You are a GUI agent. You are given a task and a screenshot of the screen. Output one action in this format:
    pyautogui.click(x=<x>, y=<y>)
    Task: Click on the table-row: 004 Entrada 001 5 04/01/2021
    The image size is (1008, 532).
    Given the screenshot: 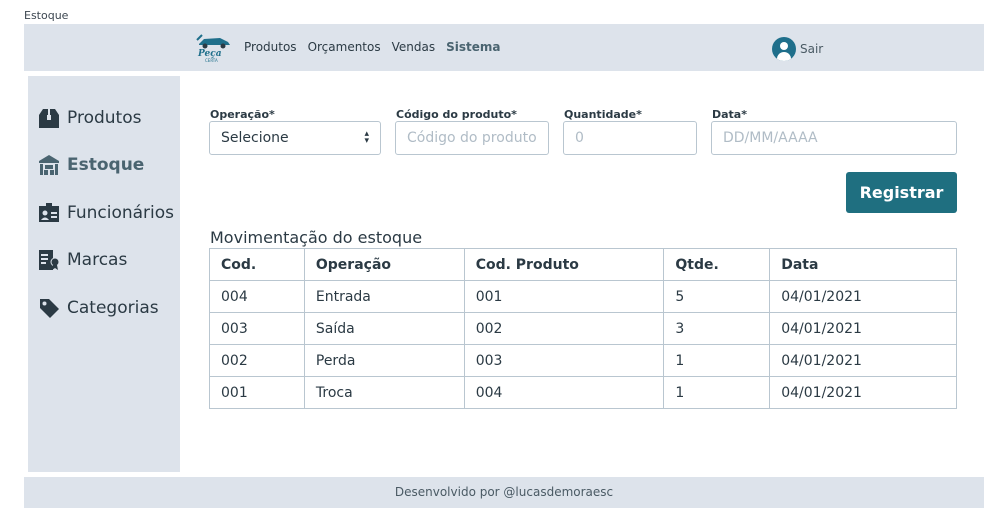 What is the action you would take?
    pyautogui.click(x=583, y=296)
    